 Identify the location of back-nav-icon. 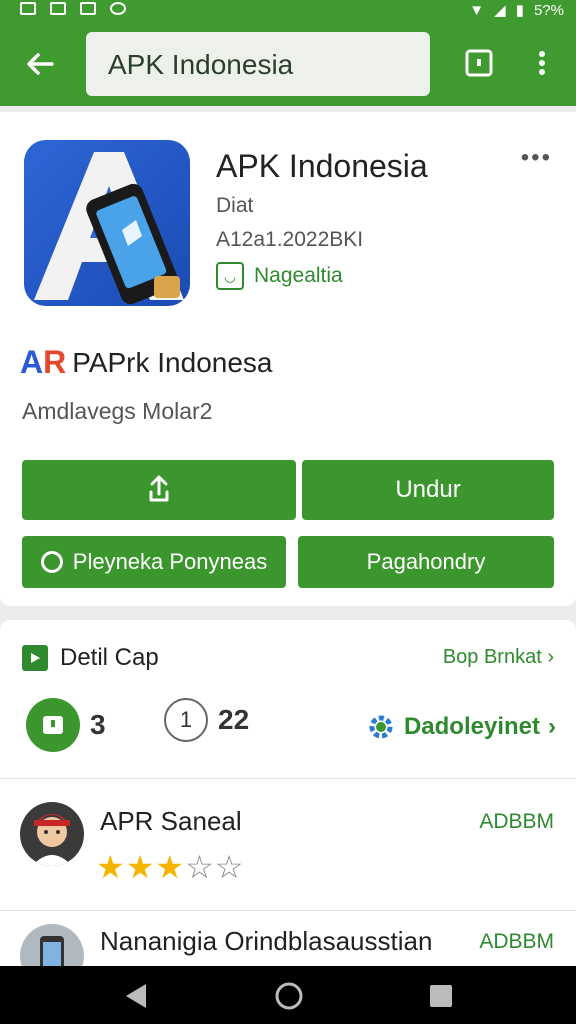
(136, 998).